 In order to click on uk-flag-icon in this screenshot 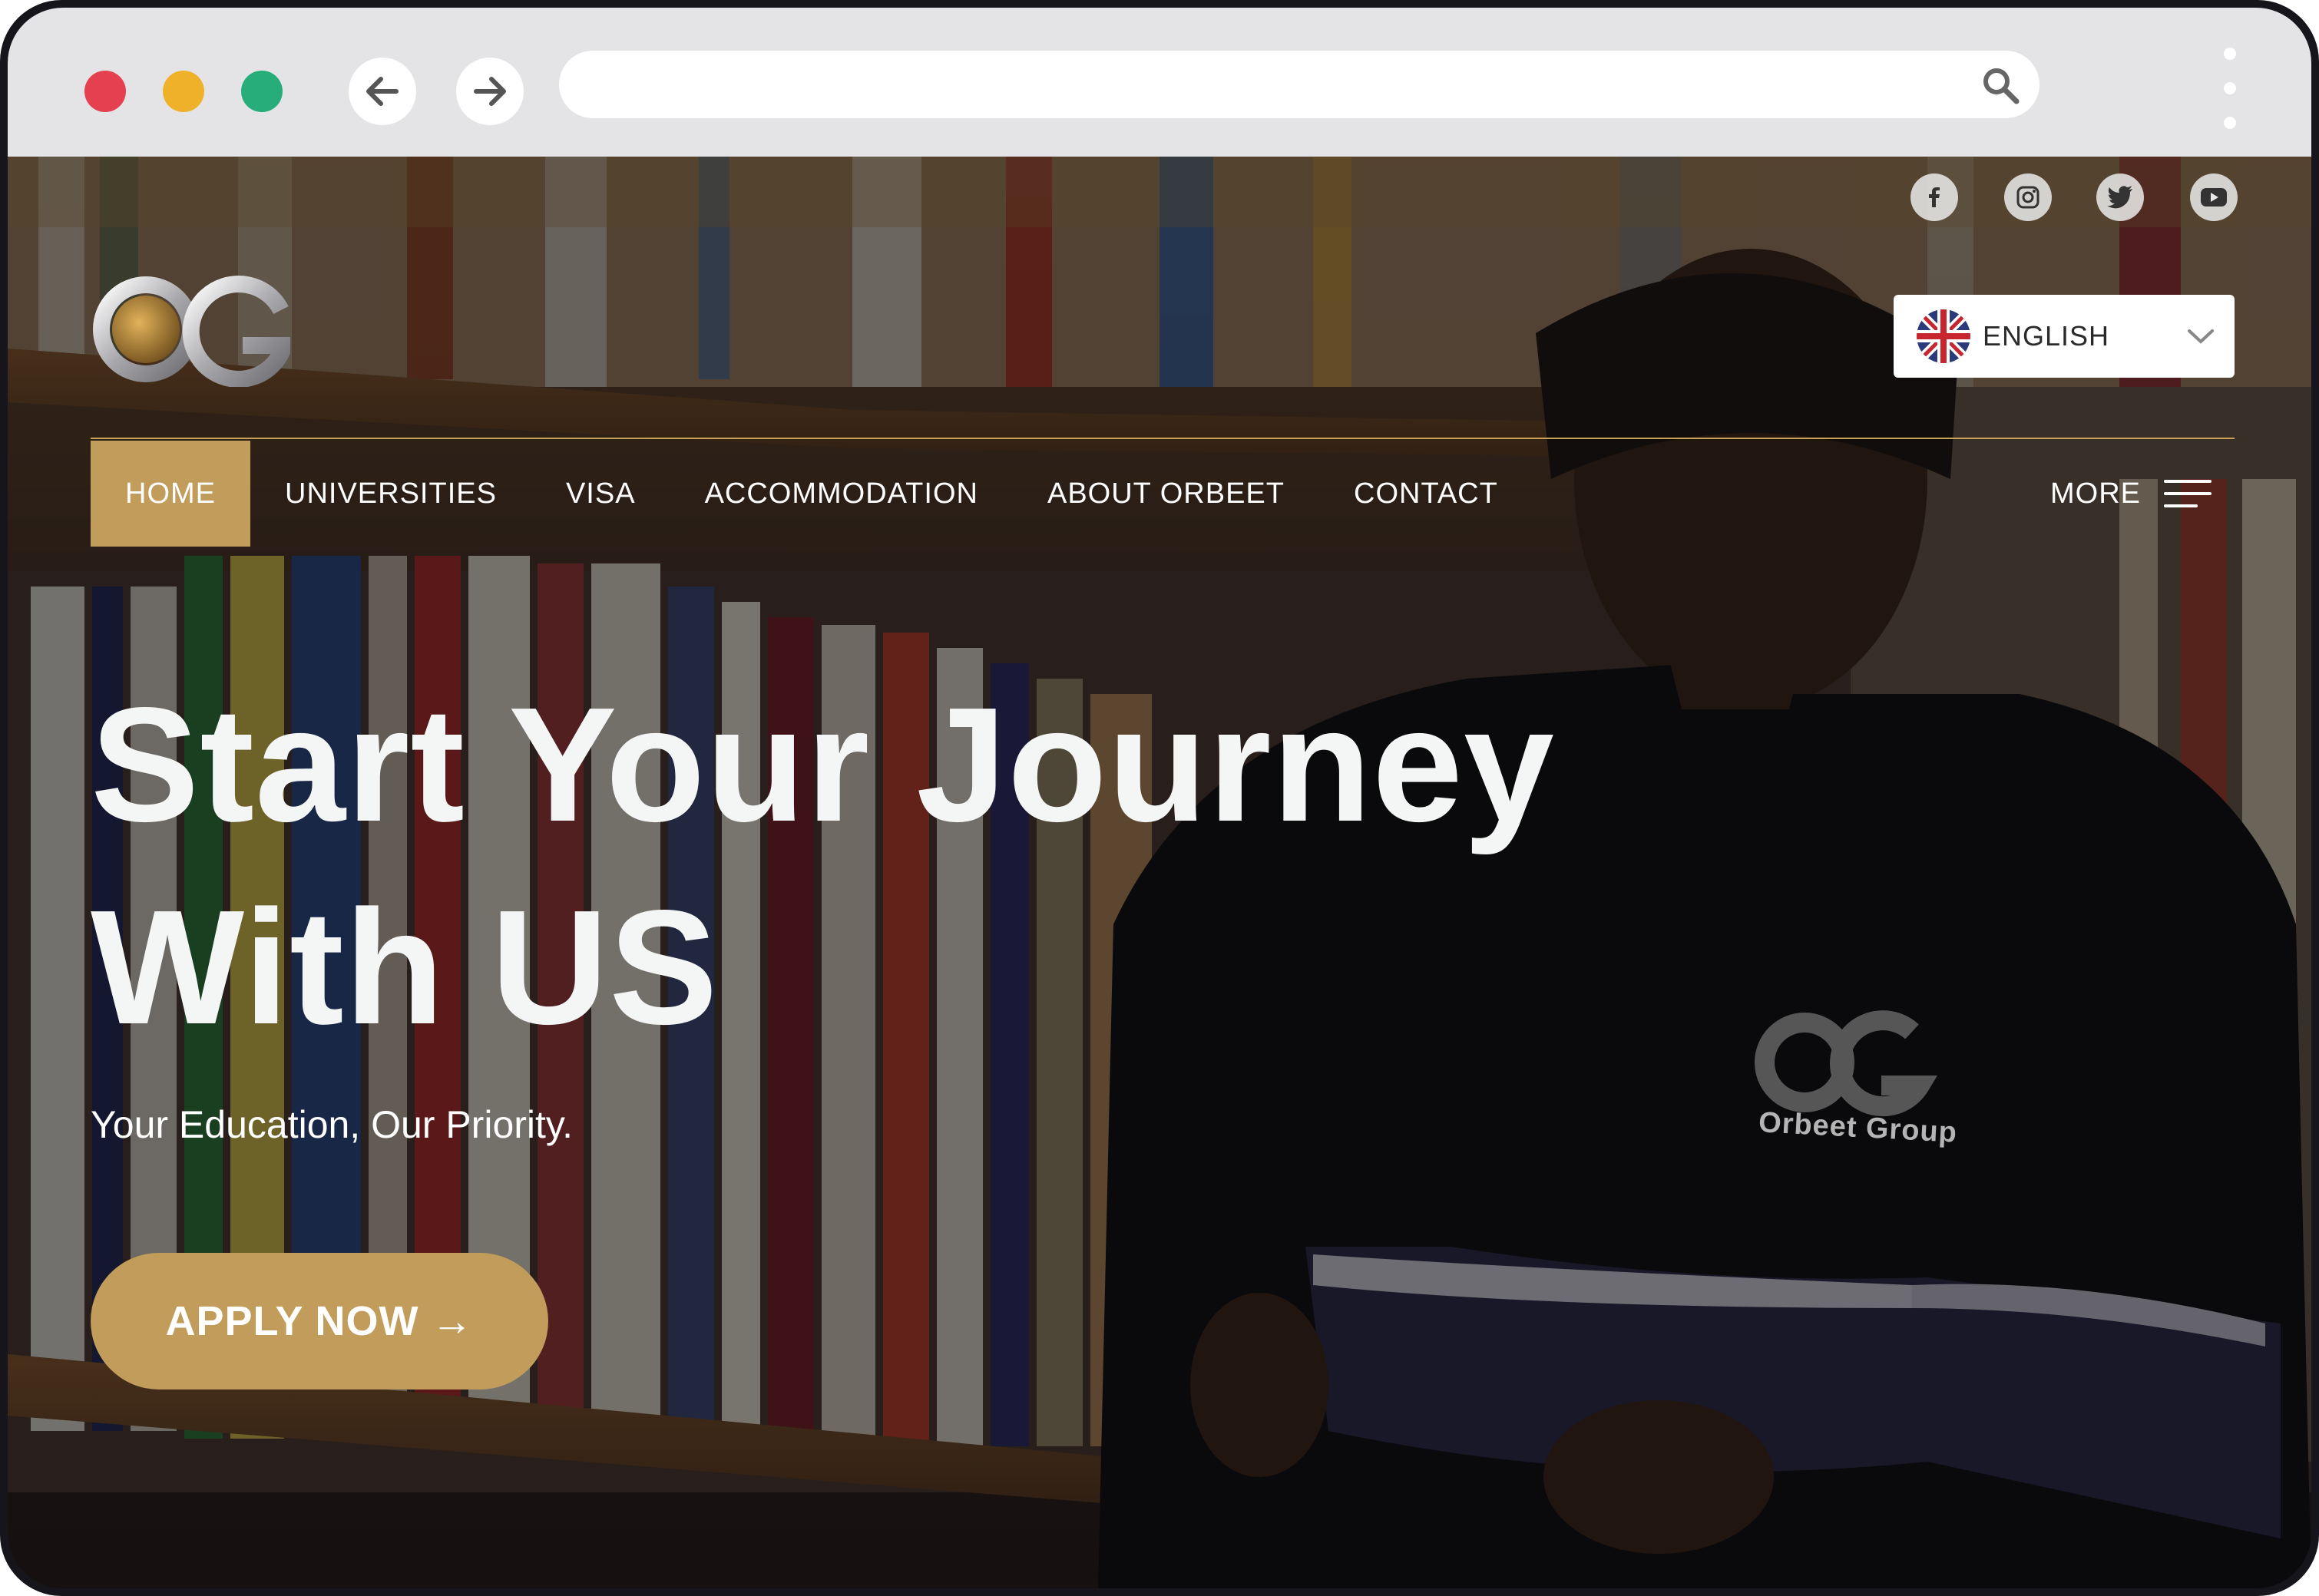, I will do `click(1943, 336)`.